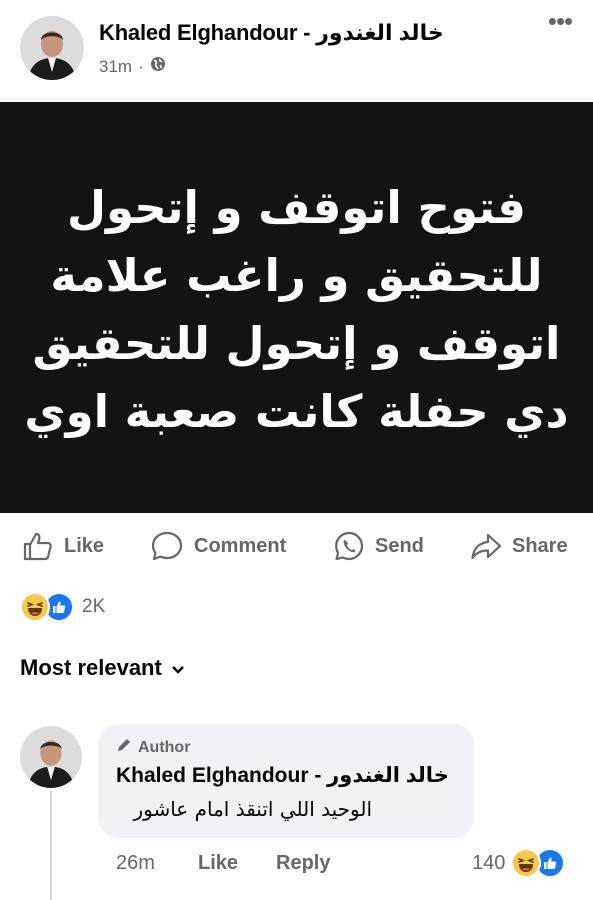 The height and width of the screenshot is (900, 593). What do you see at coordinates (177, 668) in the screenshot?
I see `chevron-down-icon` at bounding box center [177, 668].